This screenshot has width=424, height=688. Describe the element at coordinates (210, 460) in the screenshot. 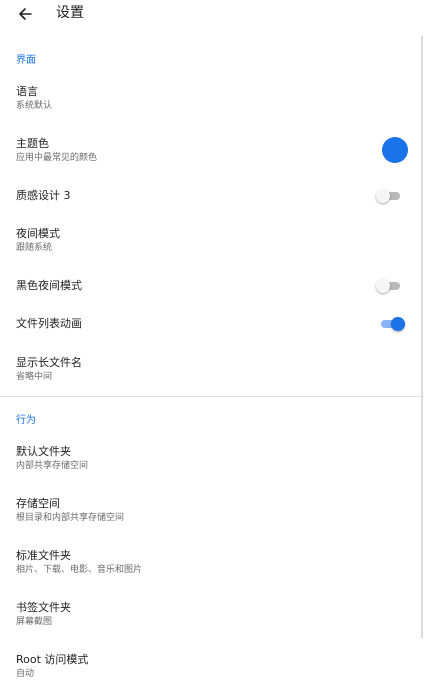

I see `setting-default-folder: 默认文件夹 内部共享存储空间` at that location.